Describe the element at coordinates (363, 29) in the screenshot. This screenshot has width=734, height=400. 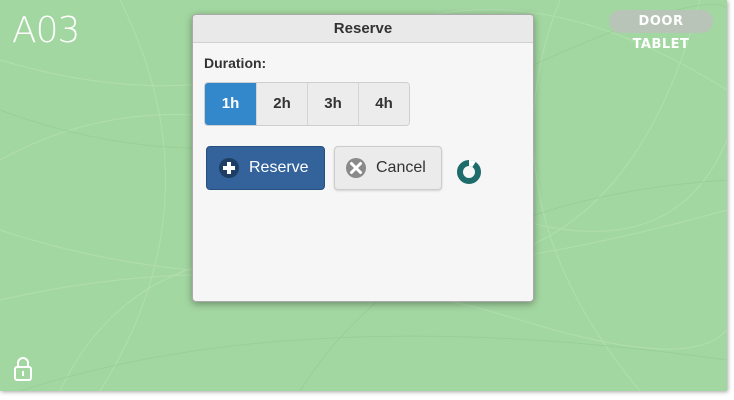
I see `dialog-title: Reserve` at that location.